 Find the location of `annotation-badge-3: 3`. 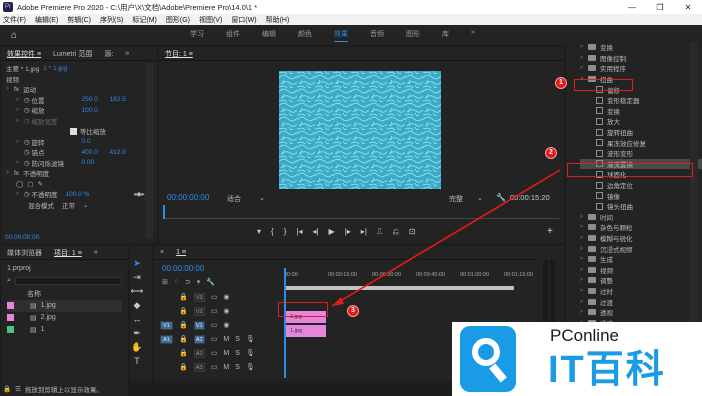

annotation-badge-3: 3 is located at coordinates (353, 311).